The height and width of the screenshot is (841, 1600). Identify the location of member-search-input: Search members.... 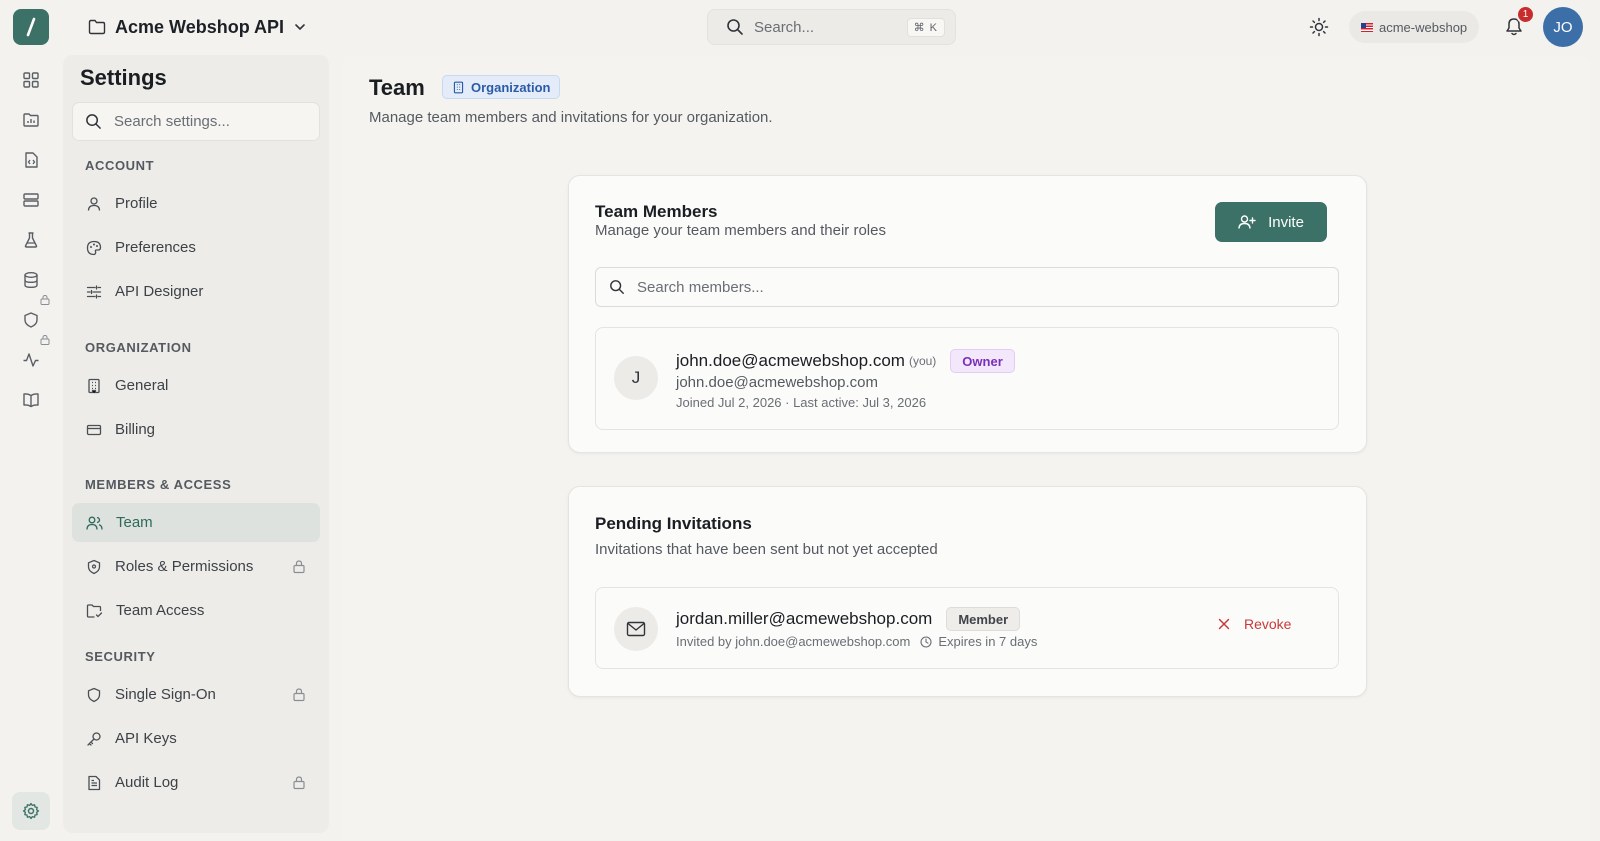
(967, 287).